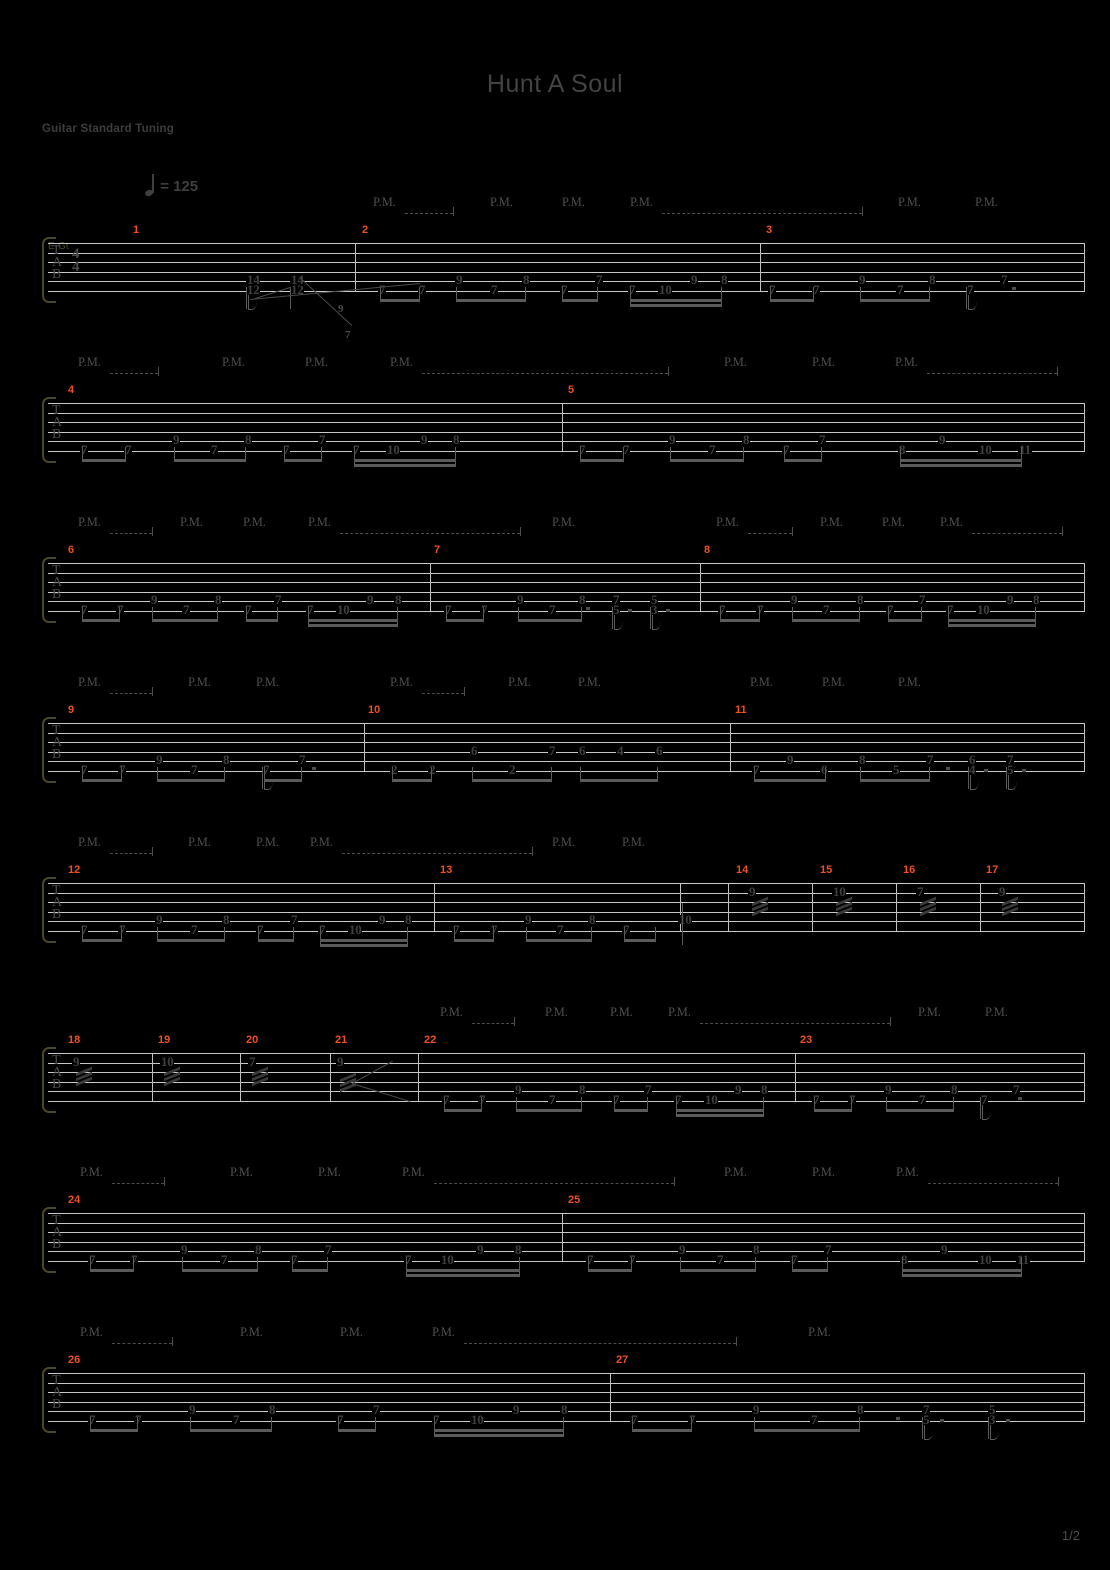 The width and height of the screenshot is (1110, 1570). What do you see at coordinates (252, 1040) in the screenshot?
I see `measure-number: 20` at bounding box center [252, 1040].